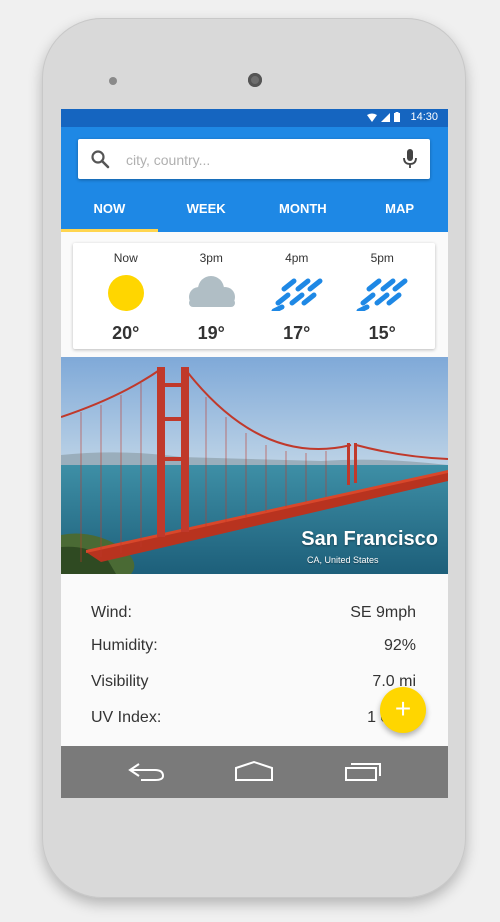 Image resolution: width=500 pixels, height=922 pixels. I want to click on detail-label: UV Index:, so click(126, 717).